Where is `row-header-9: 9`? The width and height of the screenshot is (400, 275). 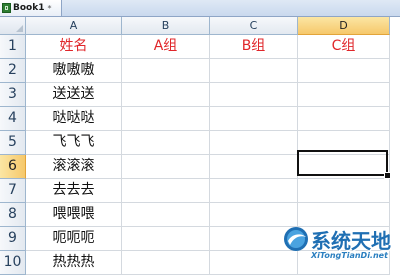
row-header-9: 9 is located at coordinates (13, 239).